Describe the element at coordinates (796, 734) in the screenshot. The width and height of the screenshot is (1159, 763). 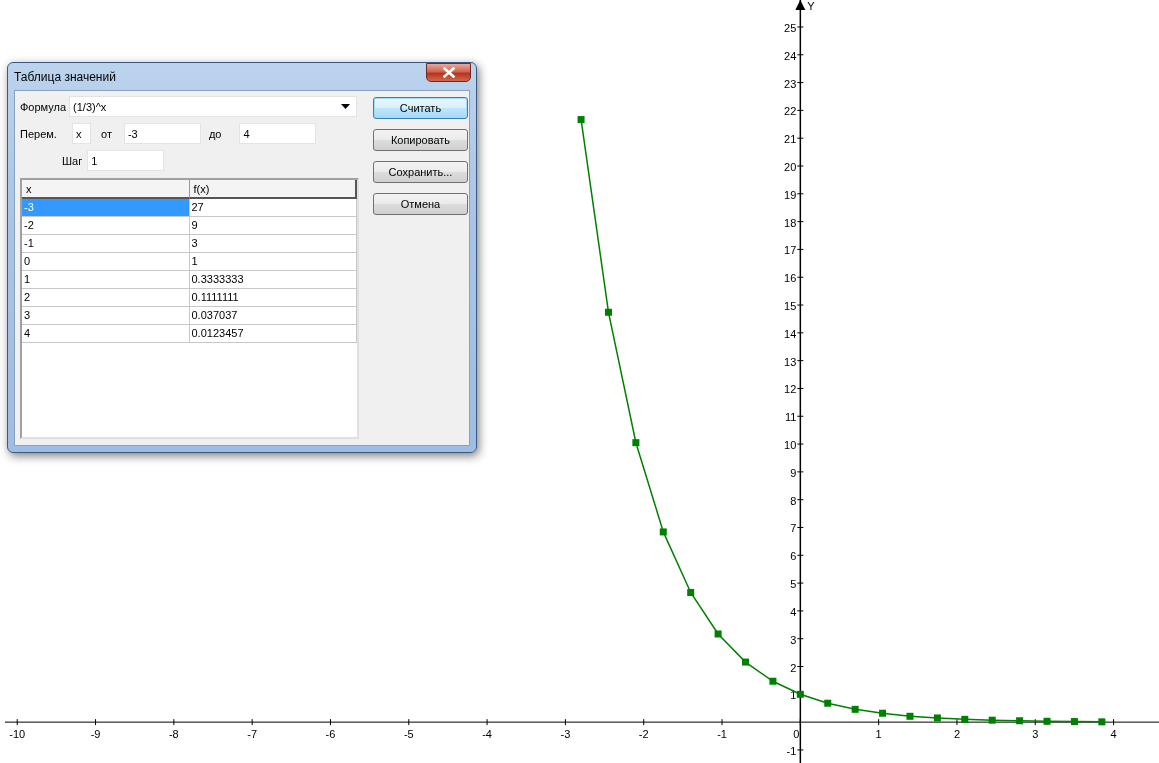
I see `tick-label: 0` at that location.